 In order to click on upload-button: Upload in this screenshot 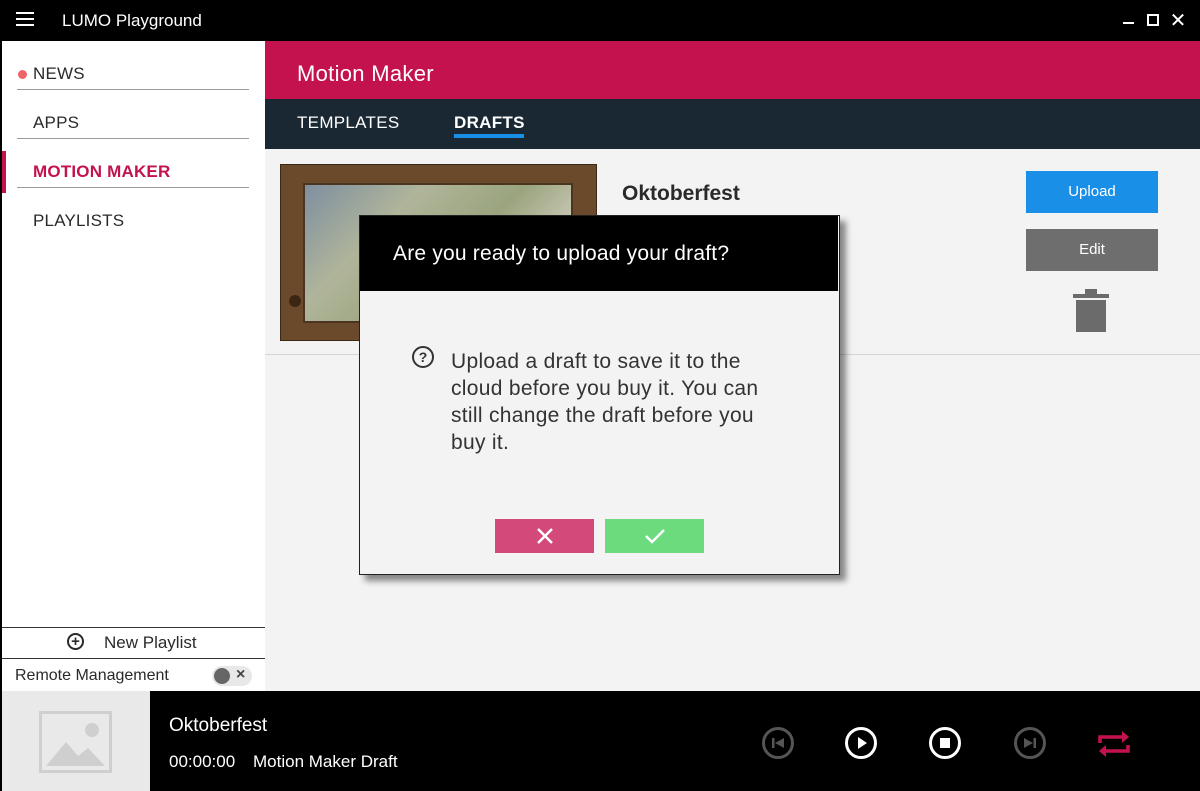, I will do `click(1092, 192)`.